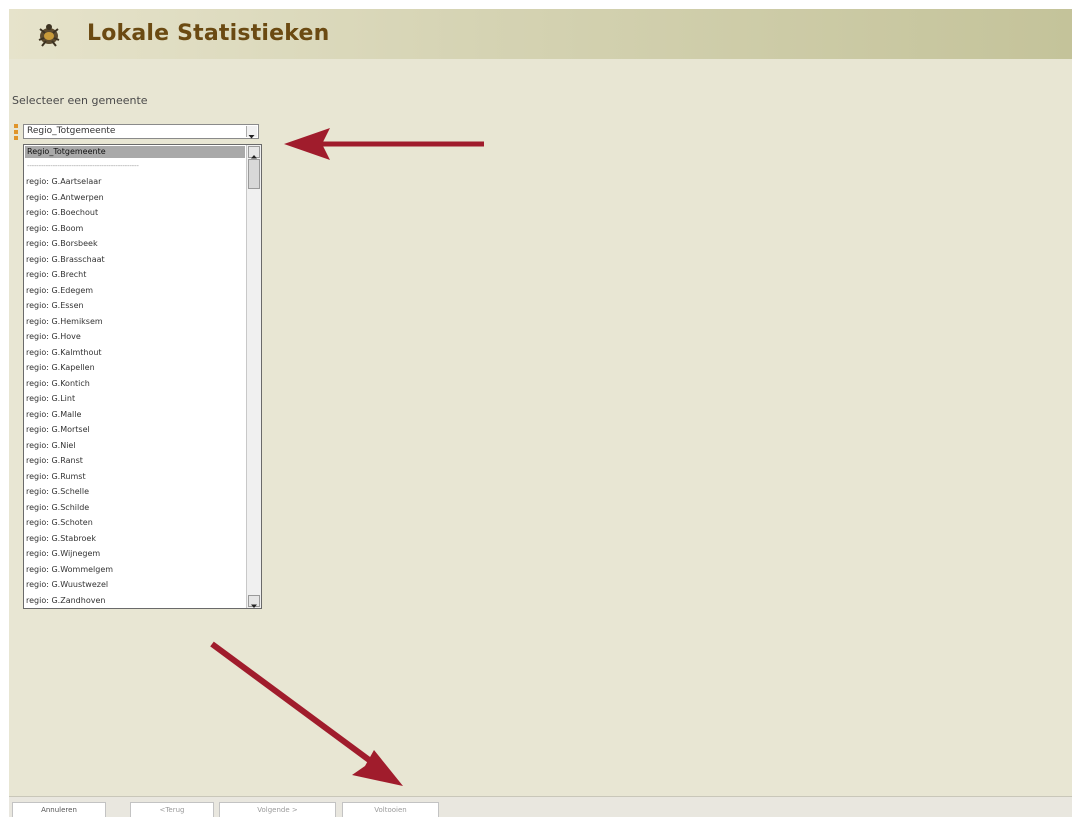 This screenshot has height=817, width=1072. Describe the element at coordinates (135, 260) in the screenshot. I see `dropdown-option: regio: G.Brasschaat` at that location.